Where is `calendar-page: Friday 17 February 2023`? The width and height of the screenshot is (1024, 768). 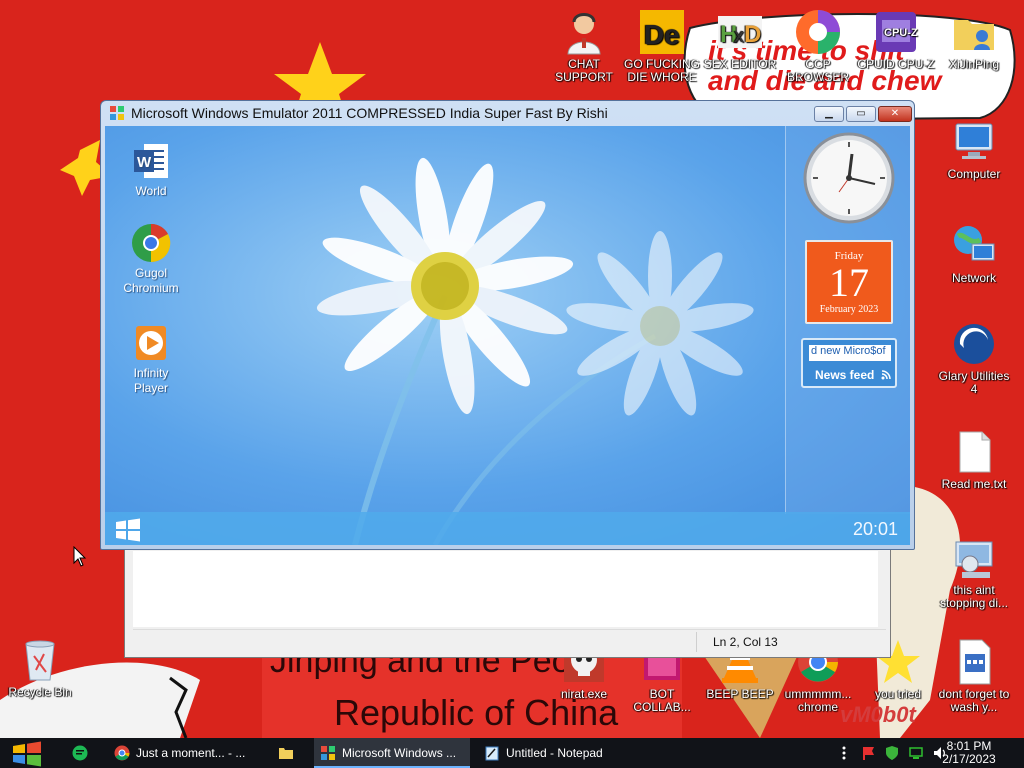
calendar-page: Friday 17 February 2023 is located at coordinates (849, 282).